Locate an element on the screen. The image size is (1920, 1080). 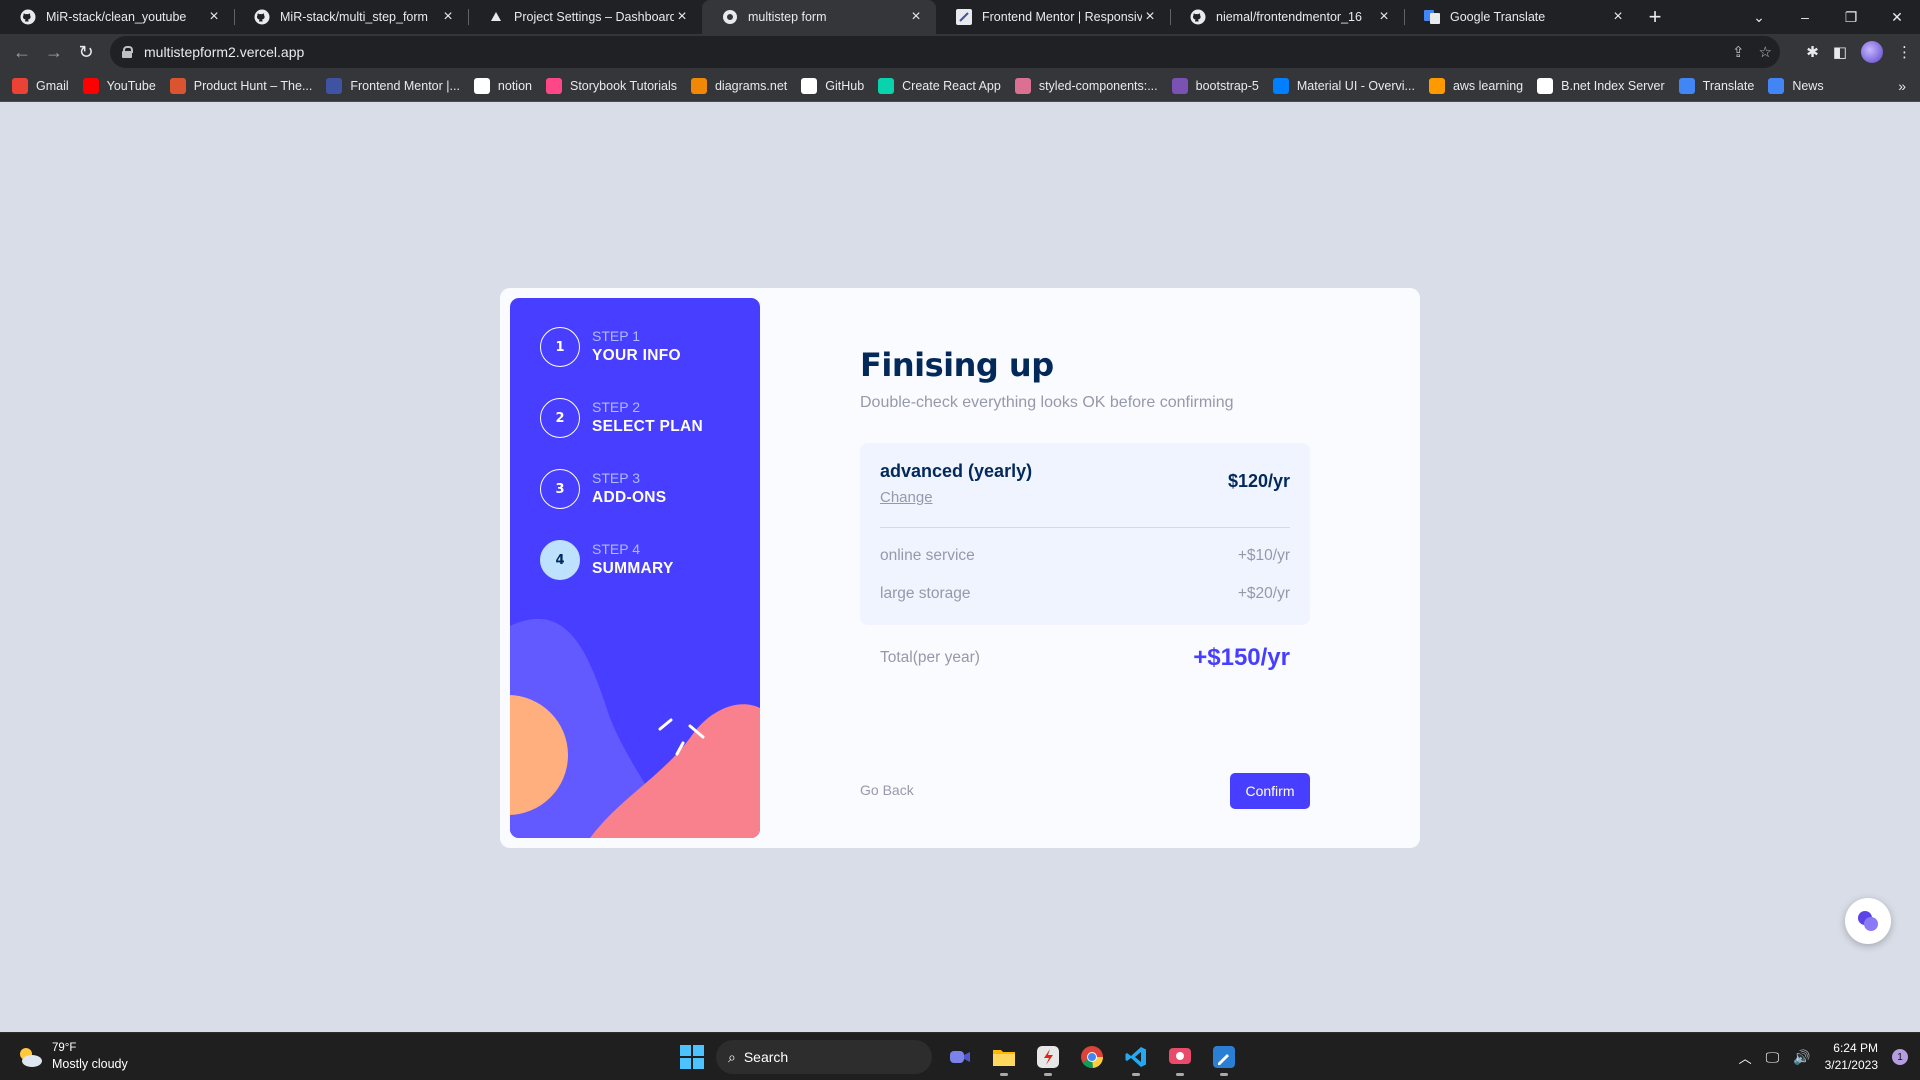
divider is located at coordinates (1085, 527).